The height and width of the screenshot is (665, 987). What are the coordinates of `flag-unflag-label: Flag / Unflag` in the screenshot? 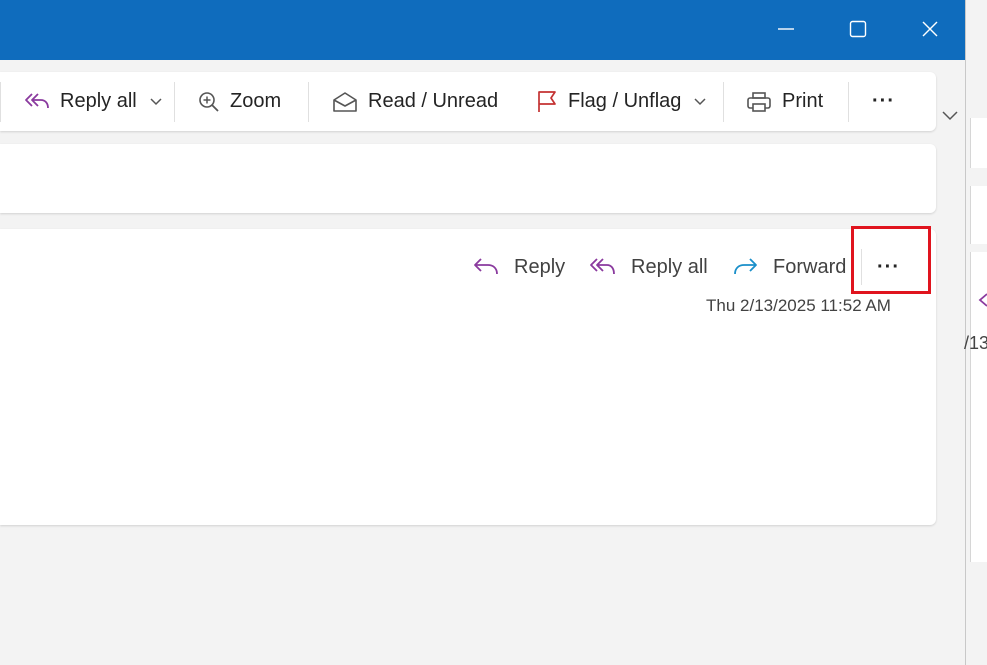 It's located at (625, 101).